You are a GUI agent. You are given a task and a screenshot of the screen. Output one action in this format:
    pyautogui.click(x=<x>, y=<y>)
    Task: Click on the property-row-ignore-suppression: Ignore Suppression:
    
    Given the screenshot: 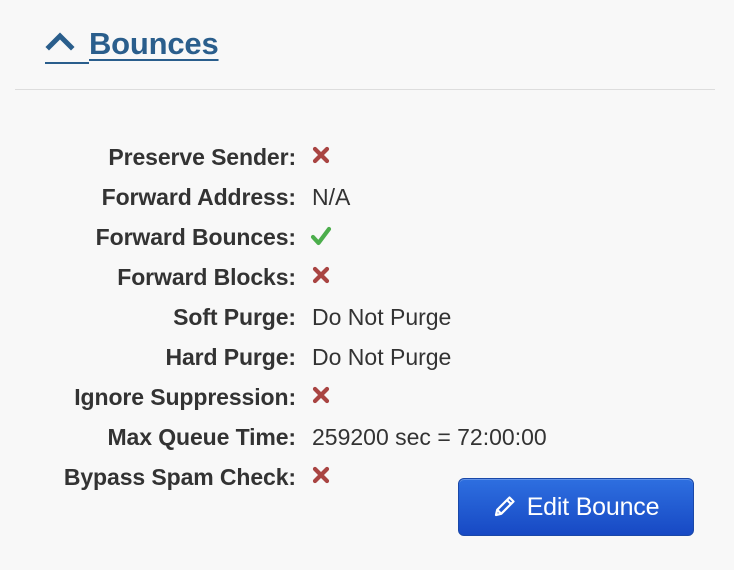 What is the action you would take?
    pyautogui.click(x=367, y=397)
    